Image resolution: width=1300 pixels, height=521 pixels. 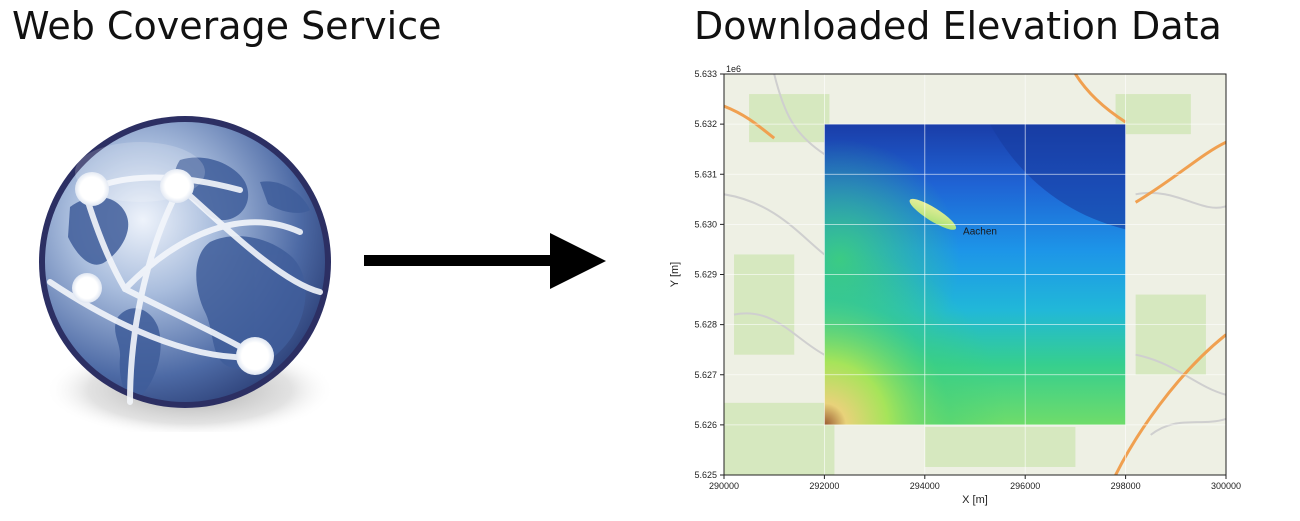 I want to click on x-tick-label: 300000, so click(x=1226, y=486).